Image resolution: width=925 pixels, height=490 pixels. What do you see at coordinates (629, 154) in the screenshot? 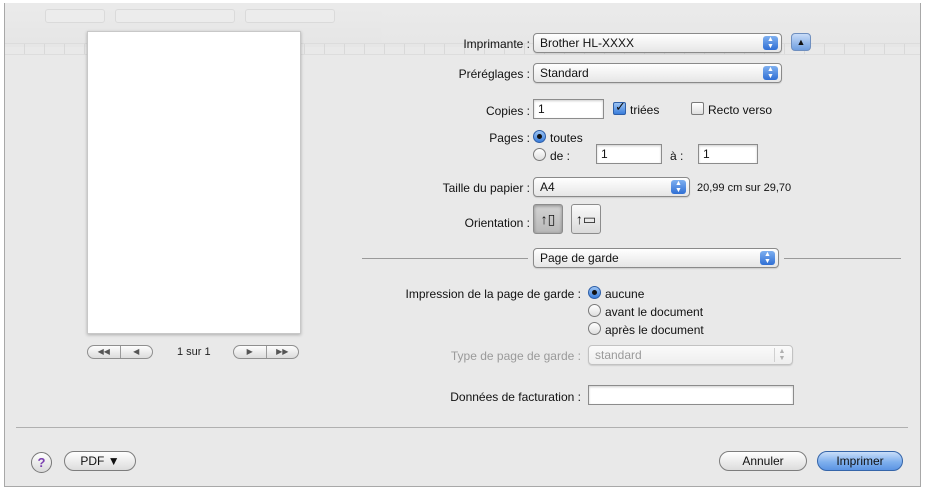
I see `pages-from-field: 1` at bounding box center [629, 154].